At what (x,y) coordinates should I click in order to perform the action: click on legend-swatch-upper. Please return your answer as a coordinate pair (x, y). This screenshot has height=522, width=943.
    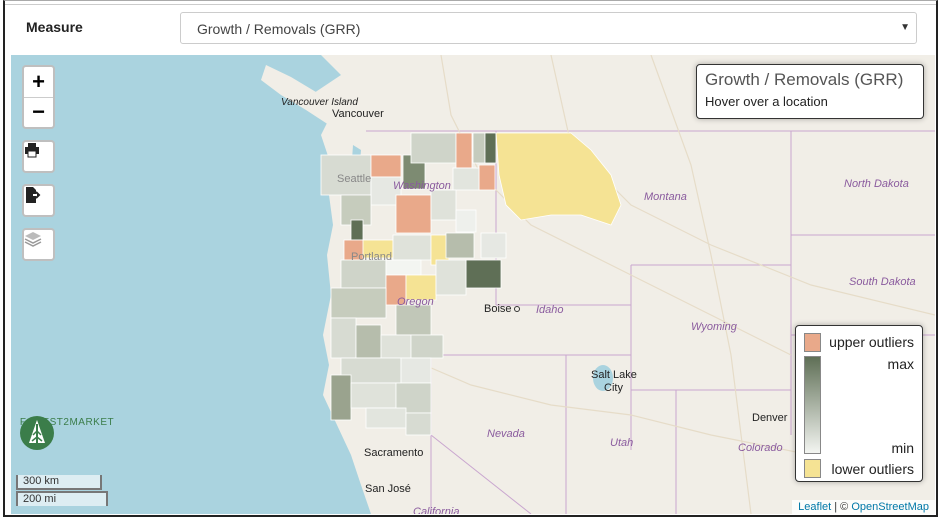
    Looking at the image, I should click on (812, 342).